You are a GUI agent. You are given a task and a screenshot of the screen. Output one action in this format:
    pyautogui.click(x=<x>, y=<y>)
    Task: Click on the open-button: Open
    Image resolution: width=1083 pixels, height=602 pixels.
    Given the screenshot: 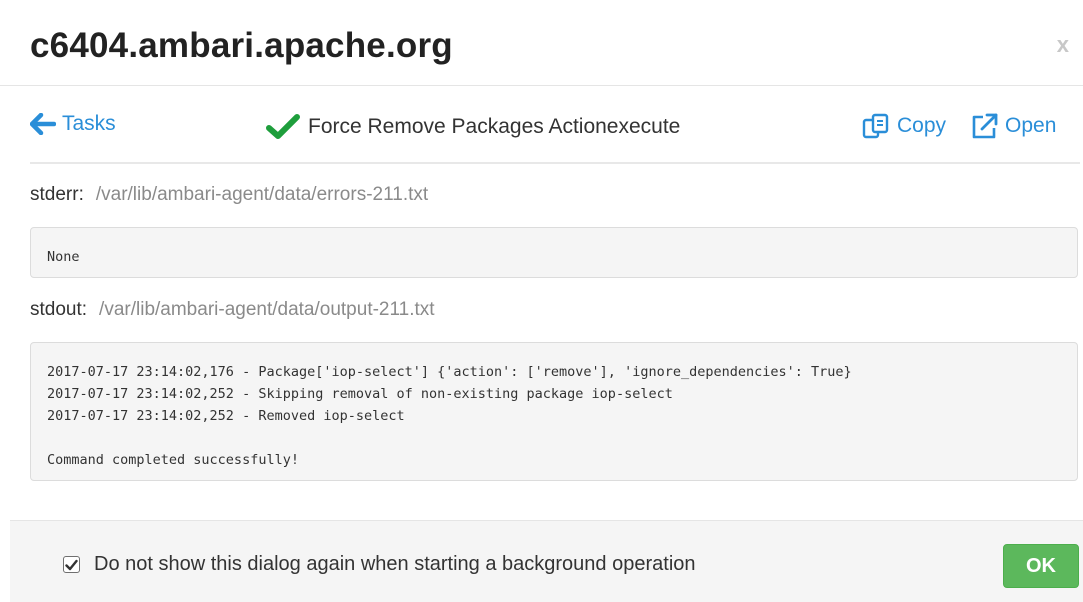 What is the action you would take?
    pyautogui.click(x=1013, y=126)
    